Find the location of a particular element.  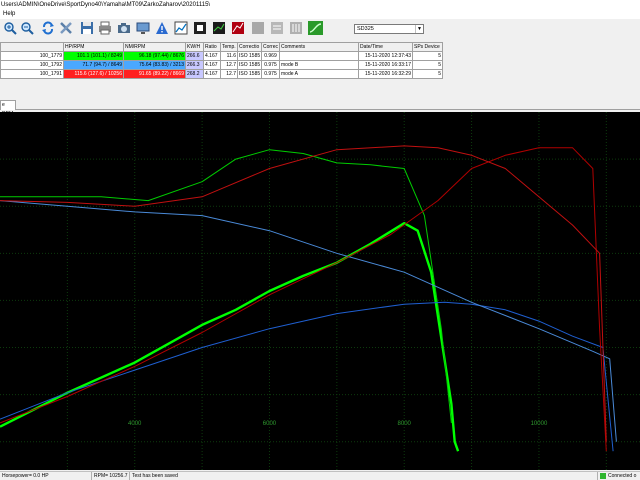

x-tick-label: 8000 is located at coordinates (405, 424).